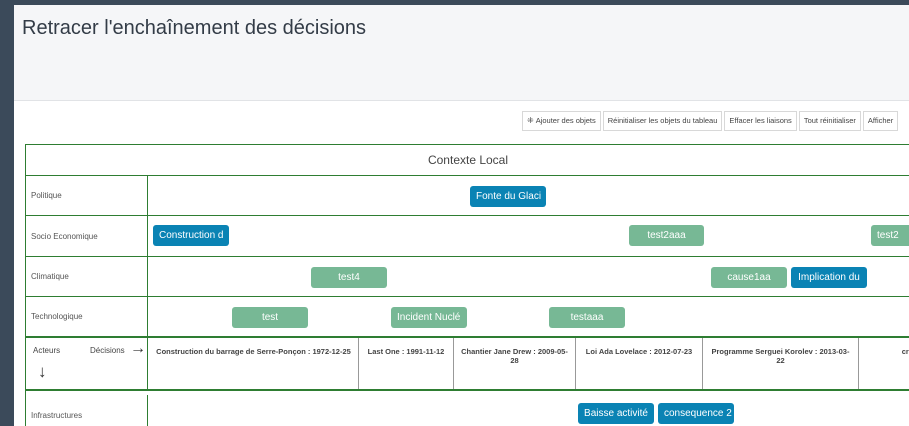  I want to click on context-chip: Fonte du Glaci, so click(508, 196).